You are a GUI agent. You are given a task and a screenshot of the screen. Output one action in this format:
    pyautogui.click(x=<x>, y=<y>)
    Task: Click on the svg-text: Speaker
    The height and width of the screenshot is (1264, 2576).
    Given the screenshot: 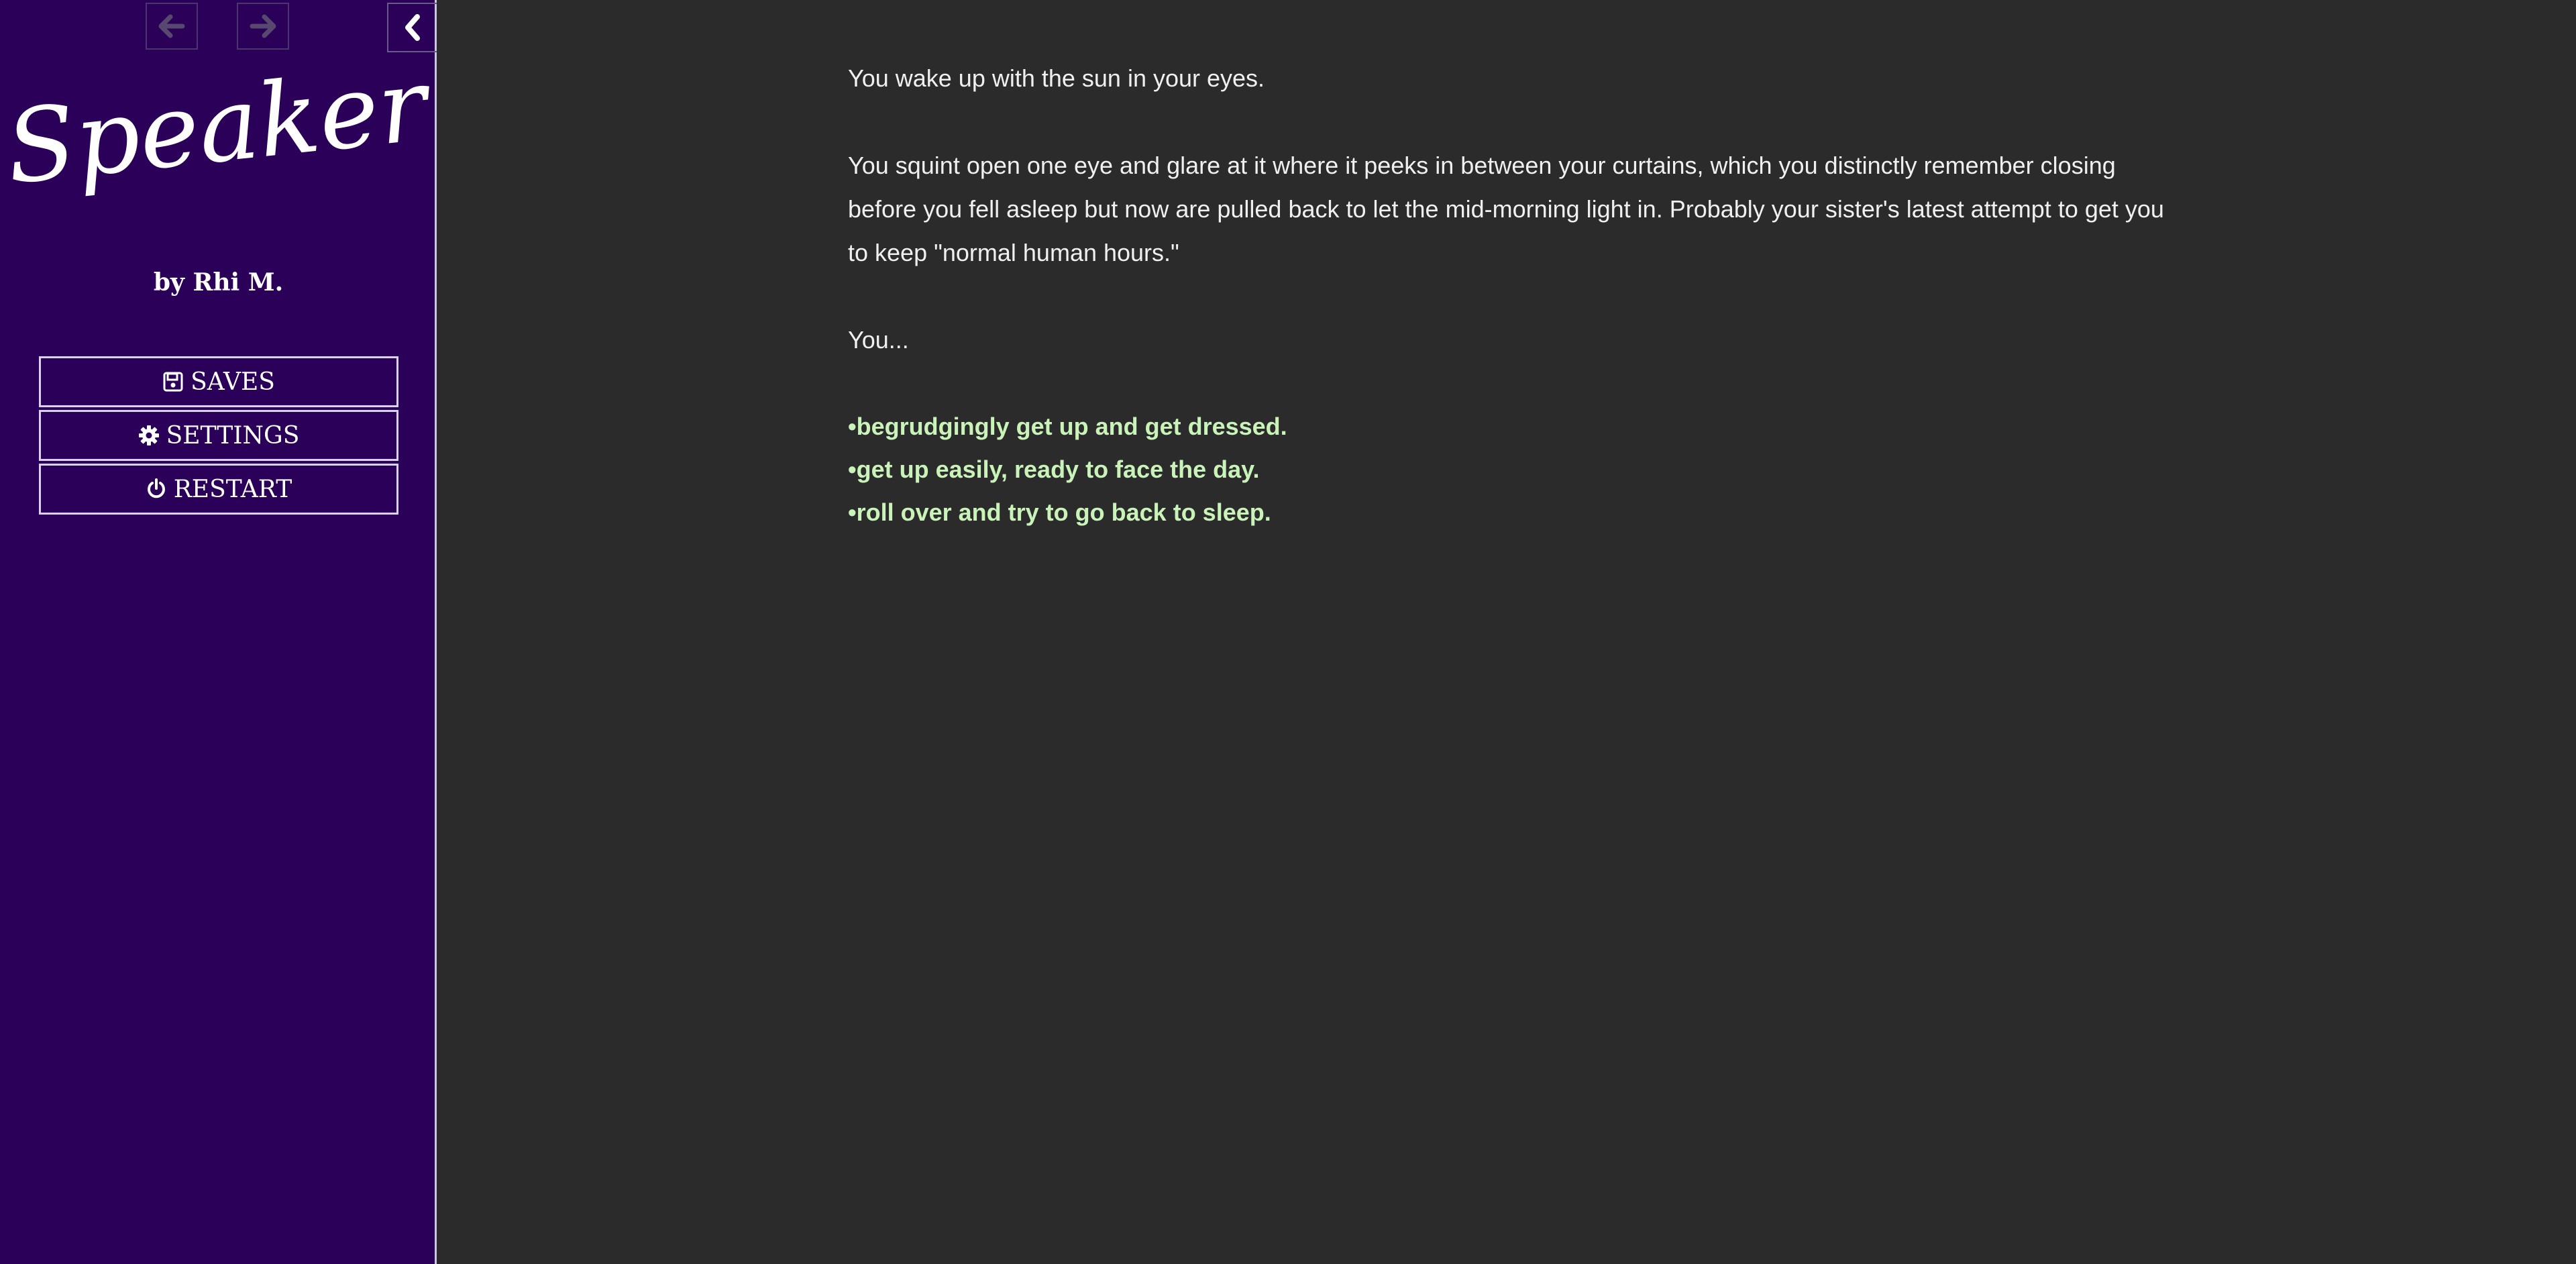 What is the action you would take?
    pyautogui.click(x=219, y=133)
    